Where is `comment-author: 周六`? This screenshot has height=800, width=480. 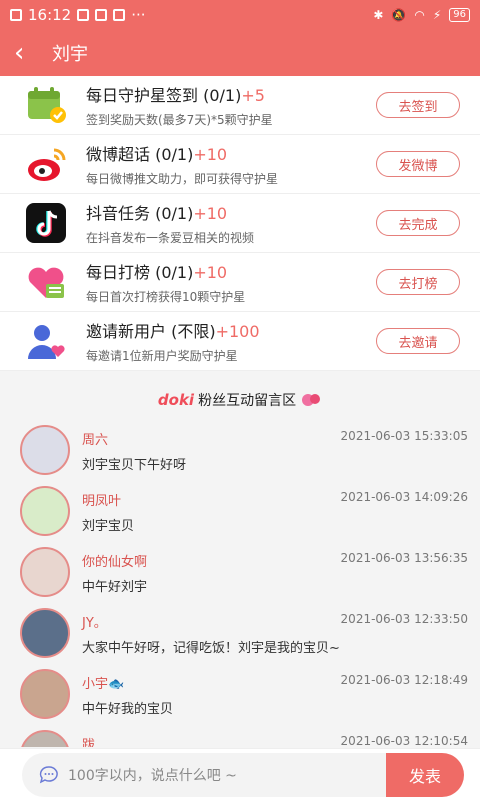
comment-author: 周六 is located at coordinates (95, 438).